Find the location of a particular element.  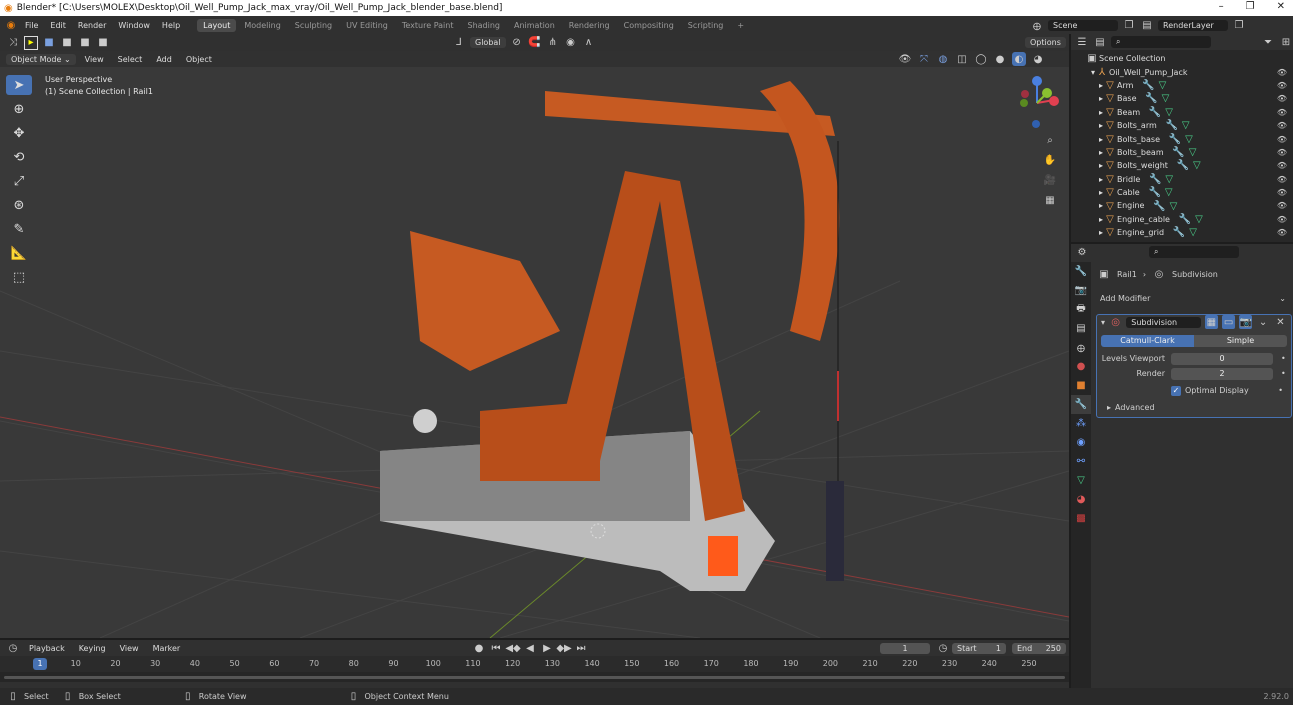

scene-icon: 🜨 is located at coordinates (1037, 25).